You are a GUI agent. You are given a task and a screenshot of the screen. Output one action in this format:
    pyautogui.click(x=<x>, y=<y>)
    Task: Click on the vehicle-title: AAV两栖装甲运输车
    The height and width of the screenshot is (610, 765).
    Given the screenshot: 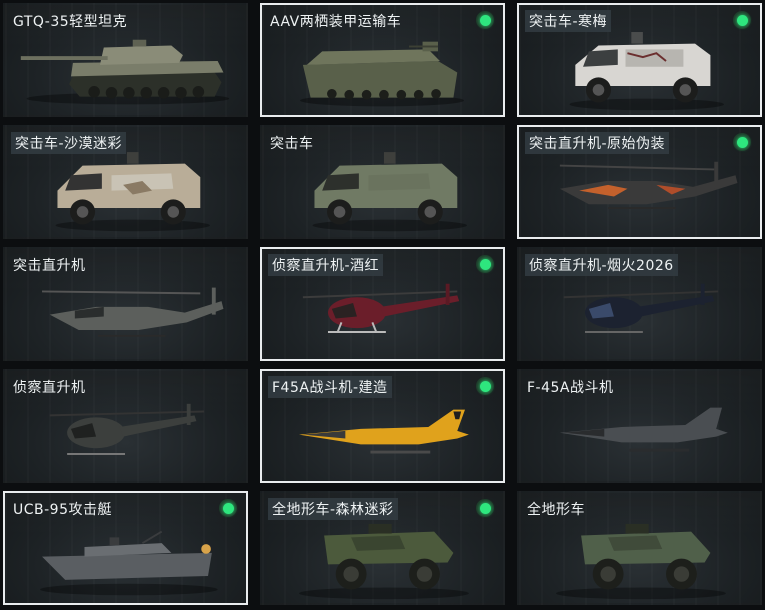 What is the action you would take?
    pyautogui.click(x=336, y=22)
    